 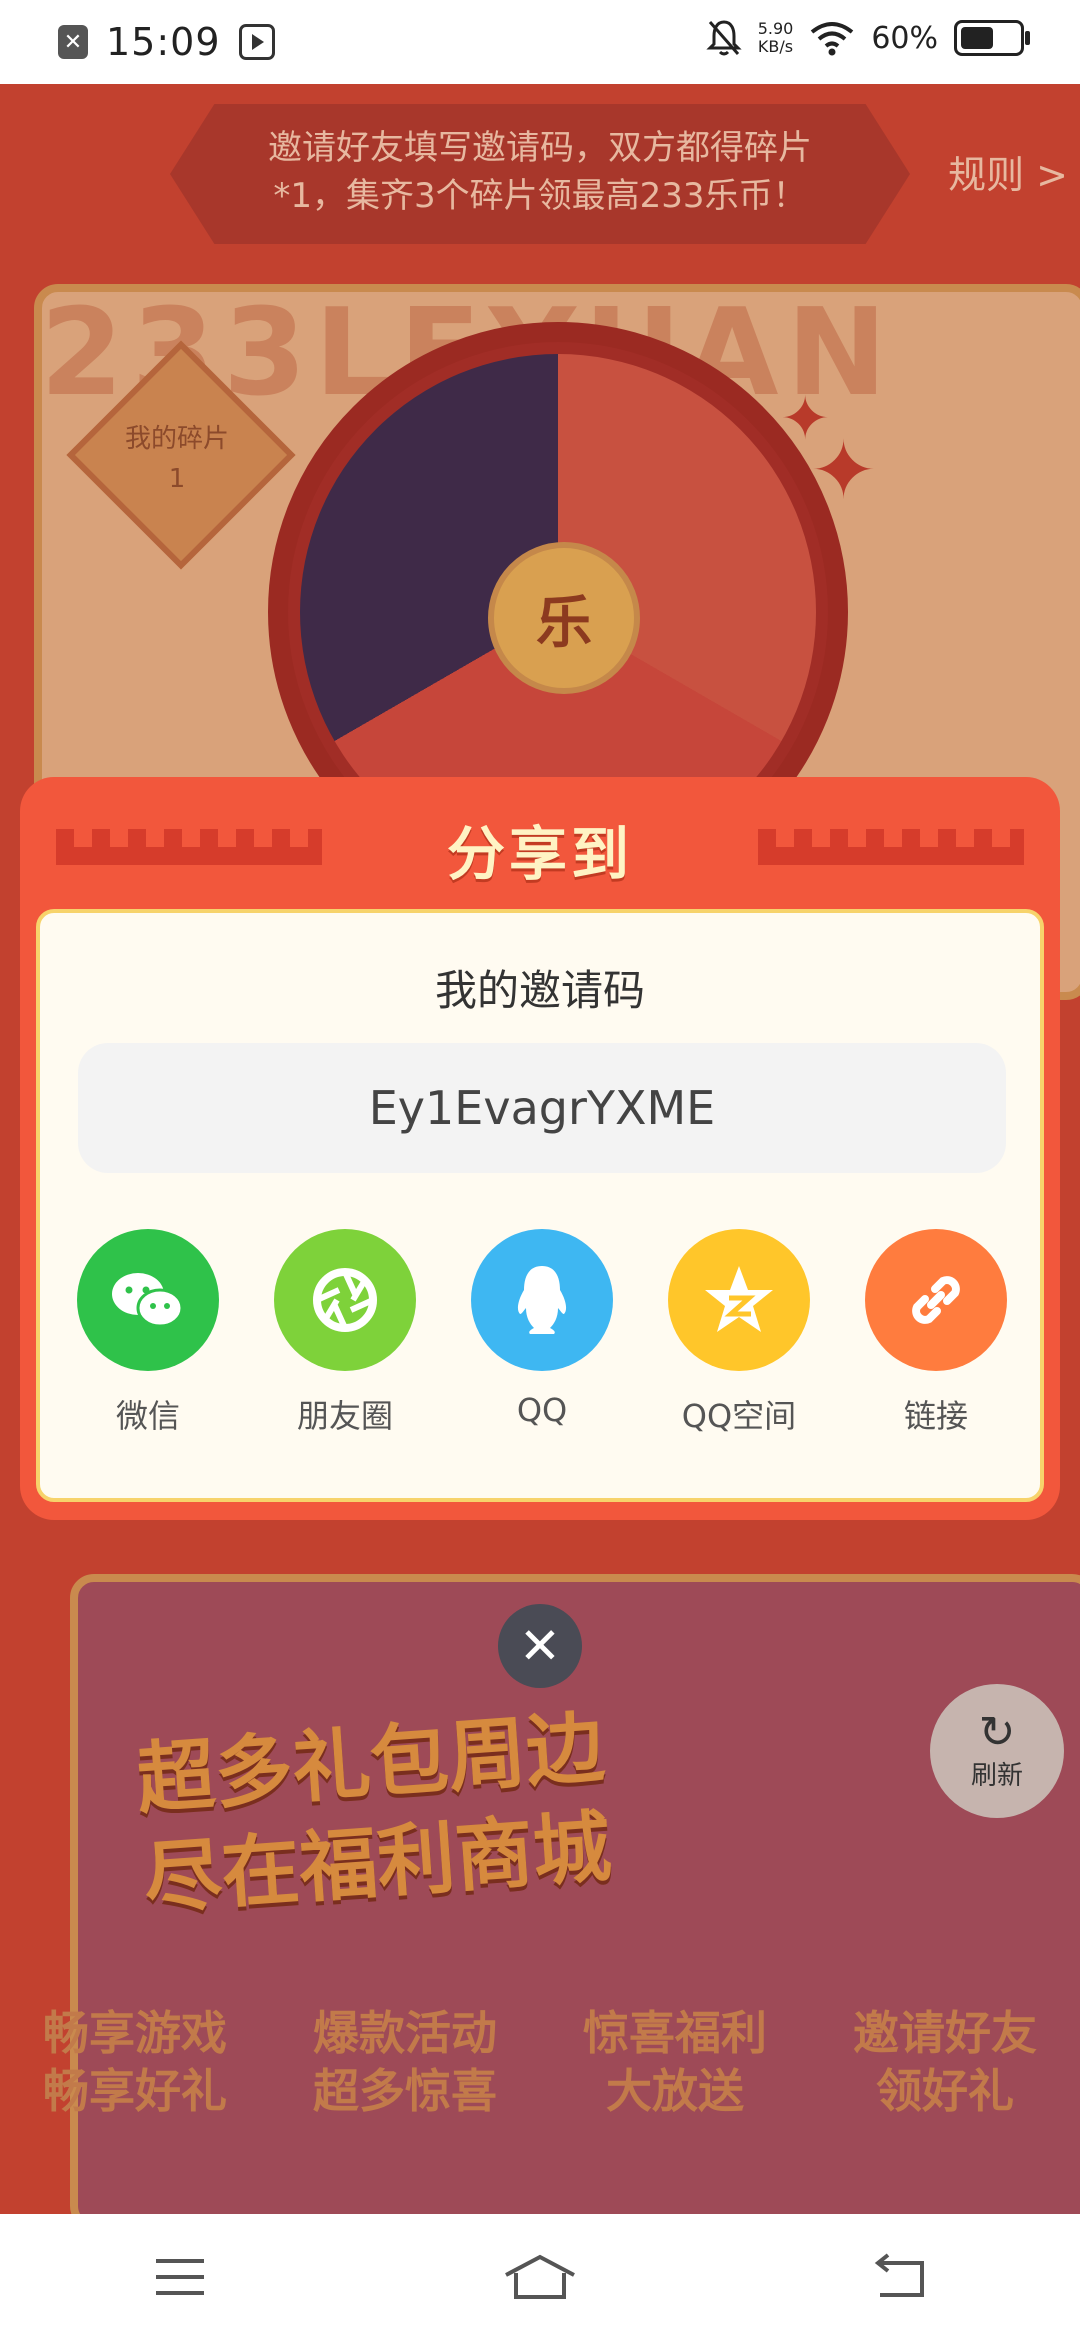 I want to click on refresh-button: ↻ 刷新, so click(x=997, y=1751).